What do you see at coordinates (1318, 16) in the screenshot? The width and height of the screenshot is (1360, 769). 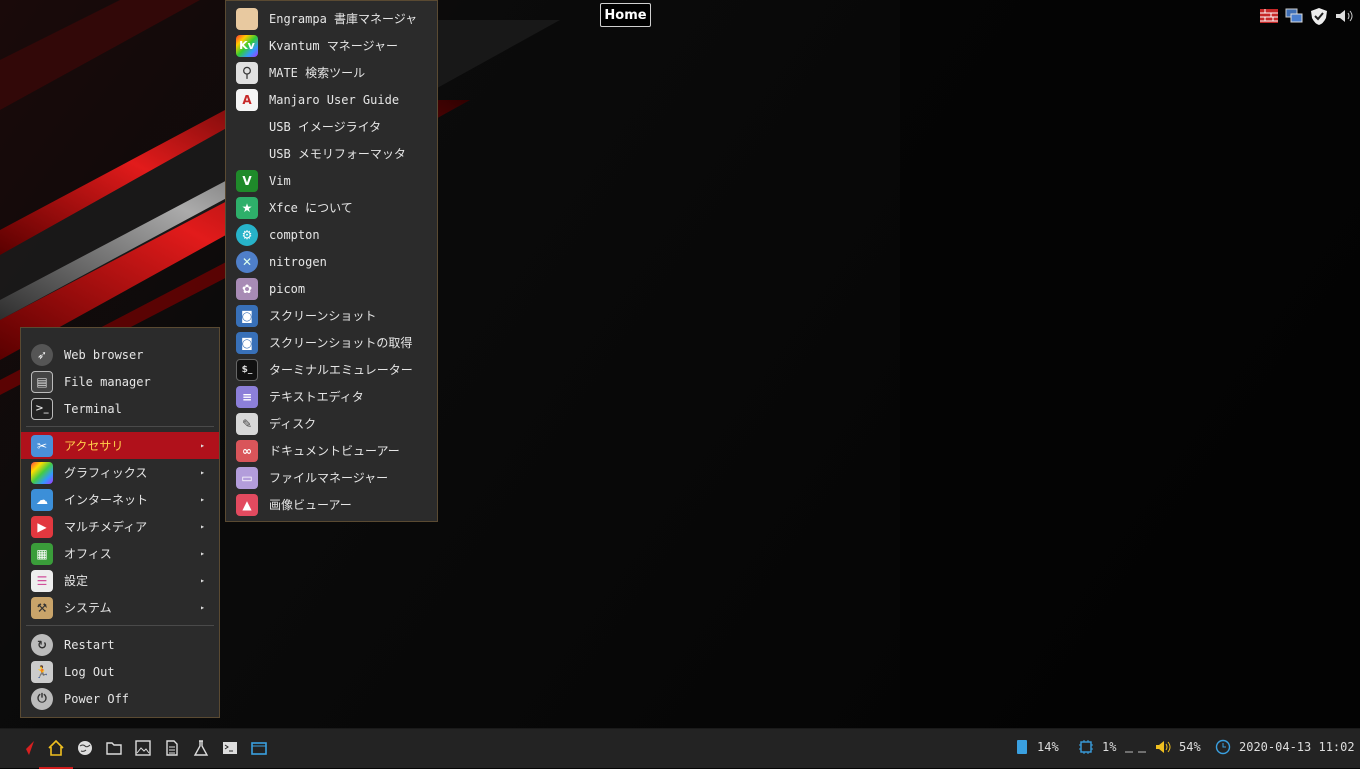 I see `shield-icon` at bounding box center [1318, 16].